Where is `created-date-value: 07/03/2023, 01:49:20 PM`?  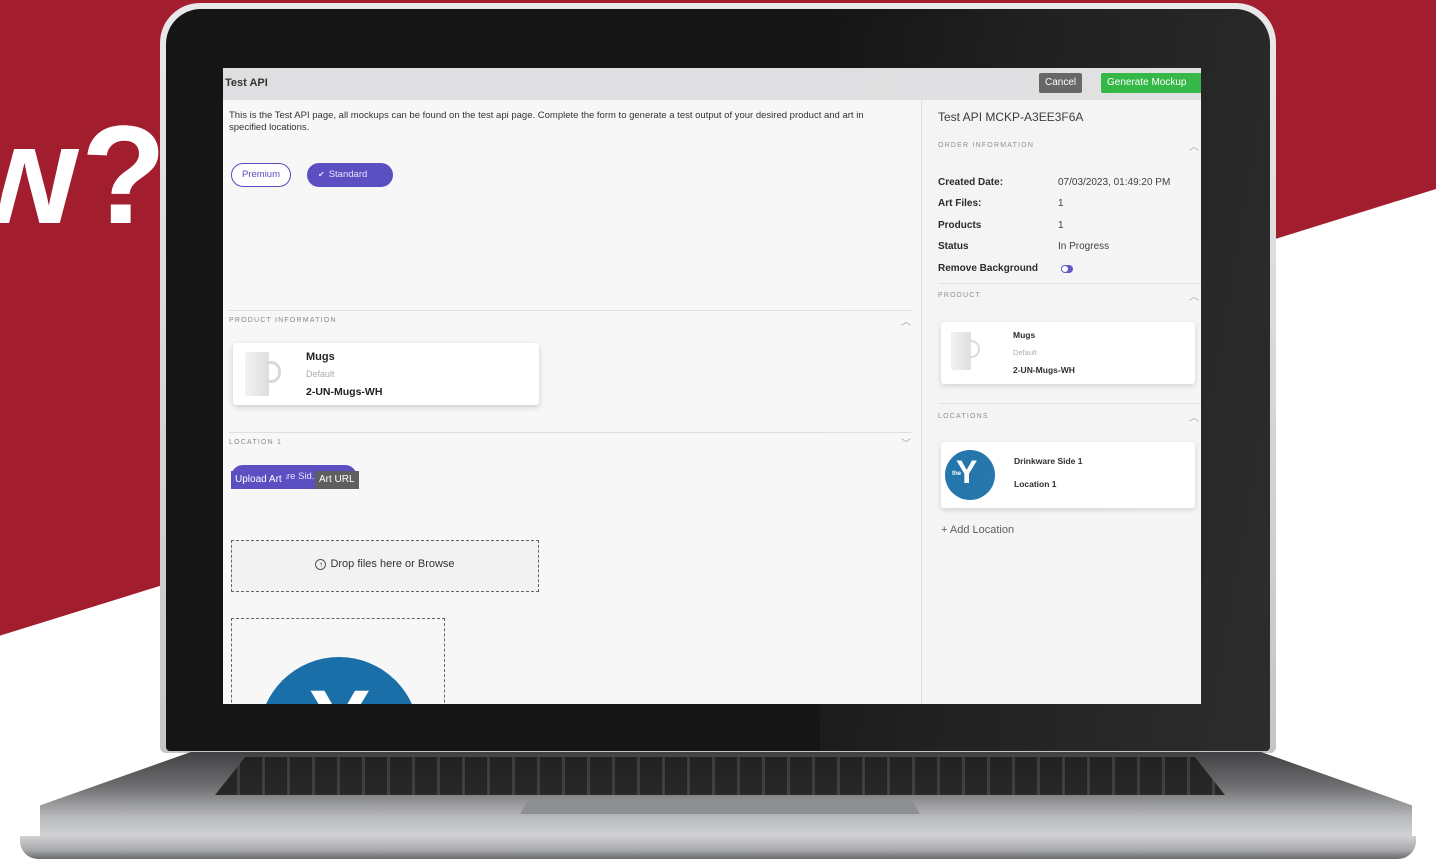 created-date-value: 07/03/2023, 01:49:20 PM is located at coordinates (1114, 182).